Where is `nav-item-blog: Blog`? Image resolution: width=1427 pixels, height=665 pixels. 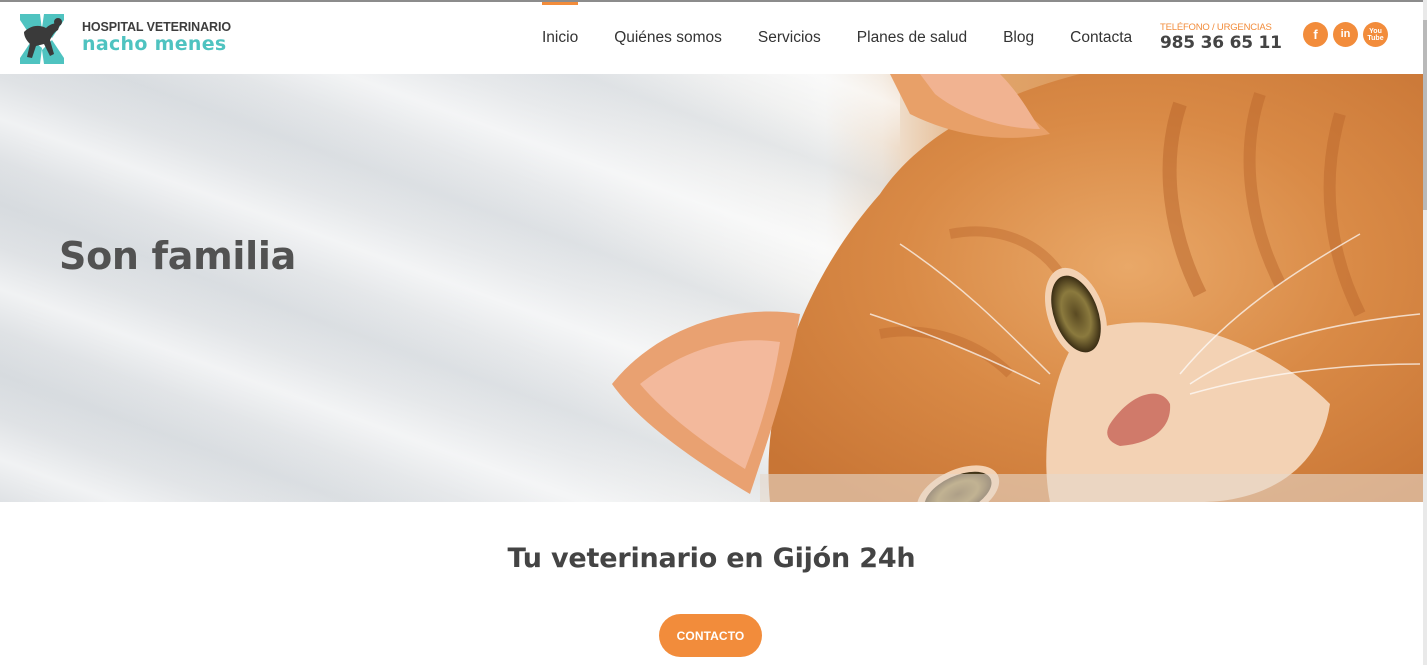
nav-item-blog: Blog is located at coordinates (1018, 38).